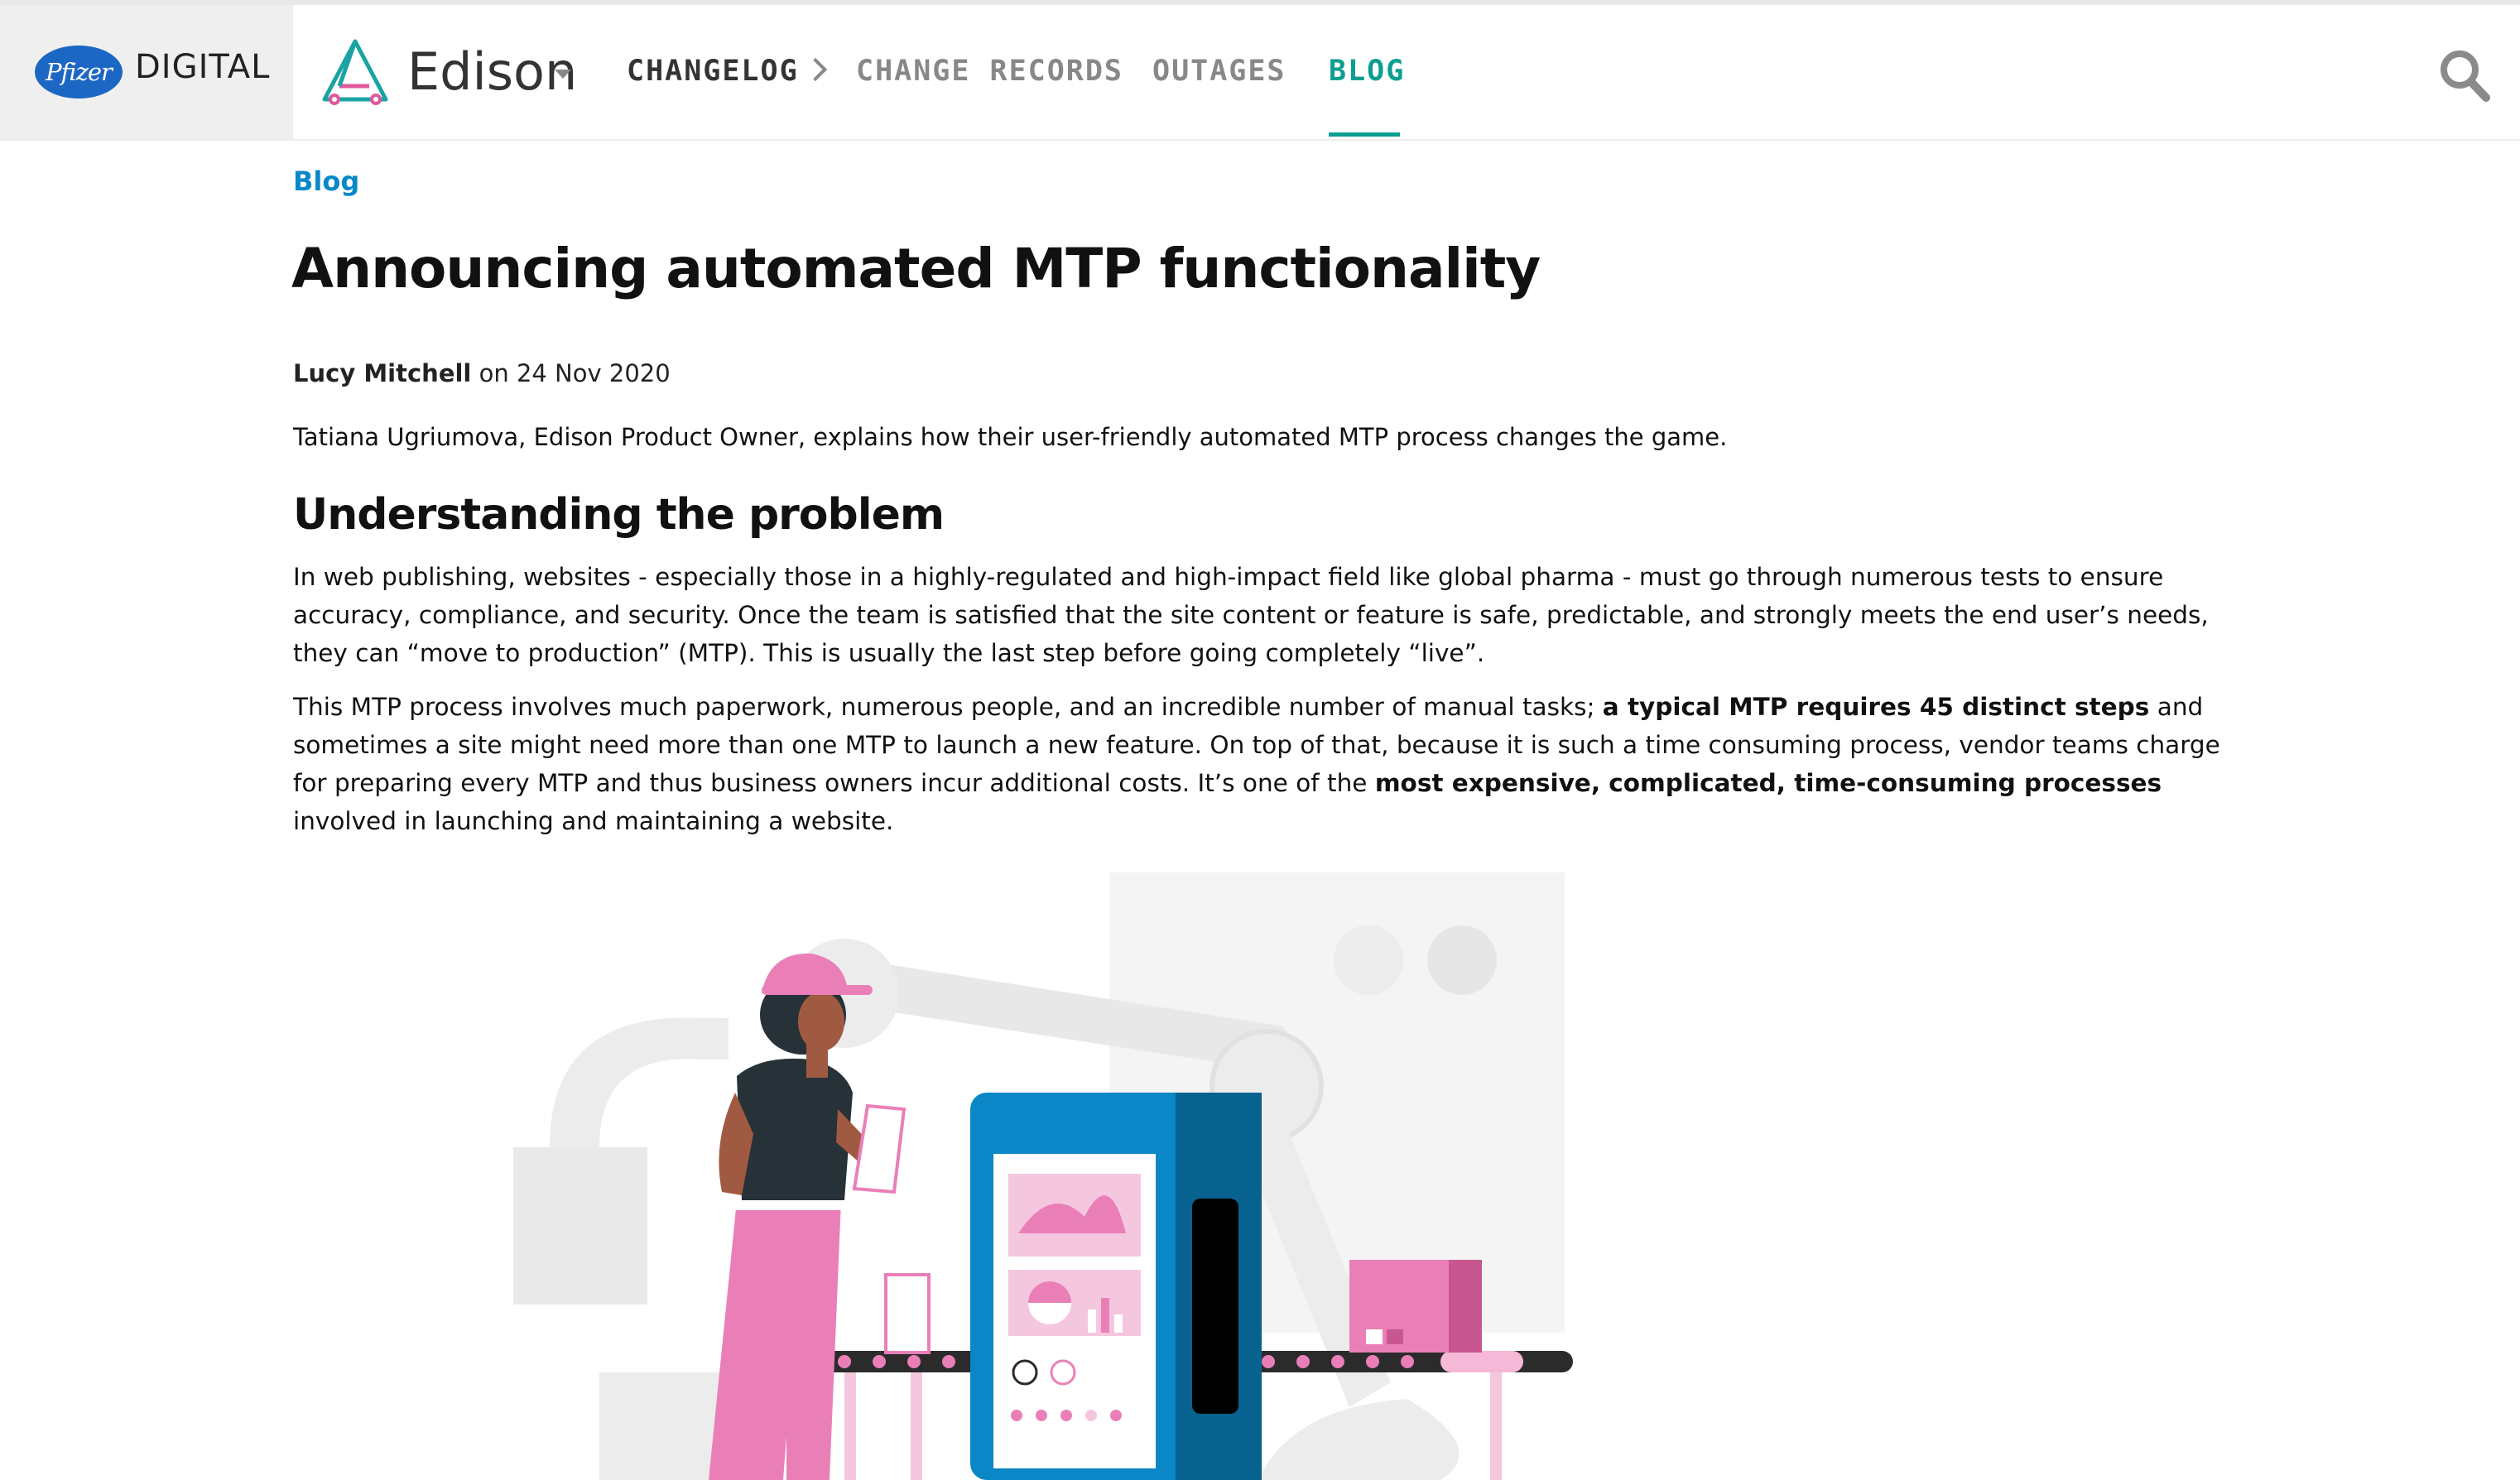  What do you see at coordinates (79, 72) in the screenshot?
I see `pfizer-logo: Pfizer` at bounding box center [79, 72].